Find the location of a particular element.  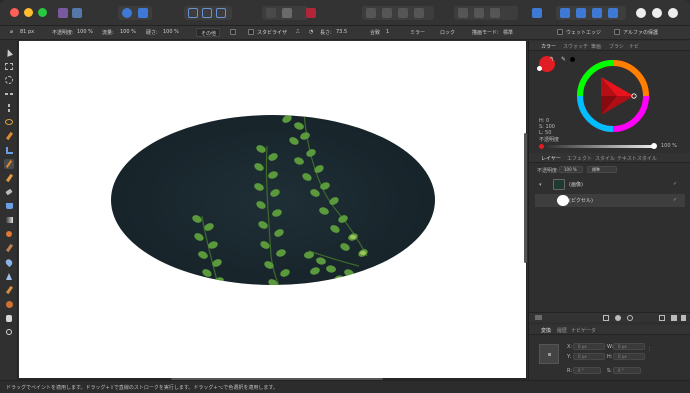

s-field: 0 ° is located at coordinates (627, 370).